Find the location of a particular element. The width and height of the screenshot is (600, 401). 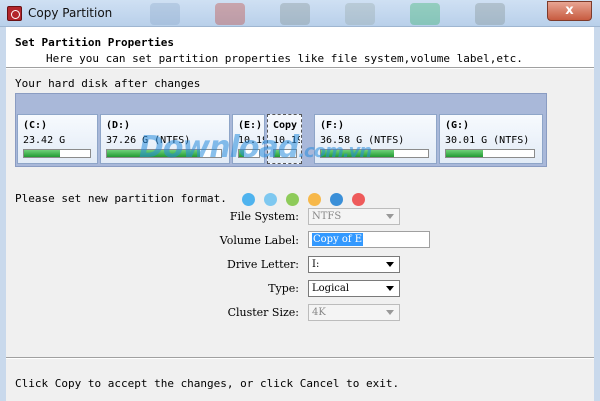

drive-letter-select: I: is located at coordinates (354, 264).